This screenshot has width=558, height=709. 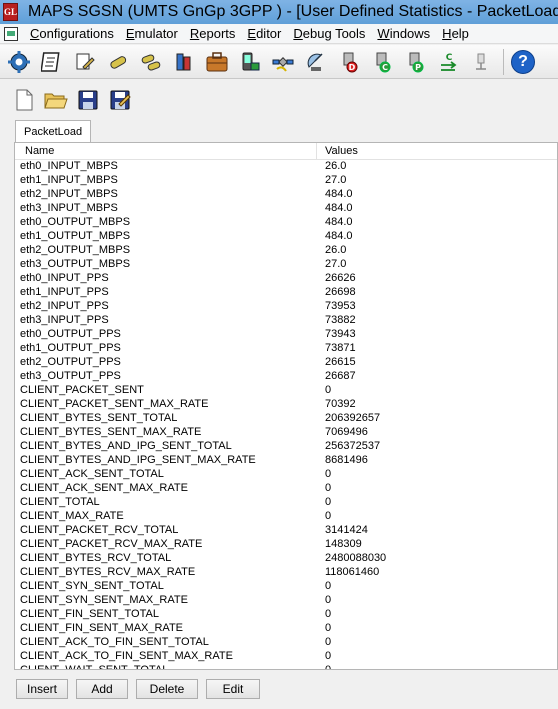 I want to click on stat-value: 73871, so click(x=340, y=348).